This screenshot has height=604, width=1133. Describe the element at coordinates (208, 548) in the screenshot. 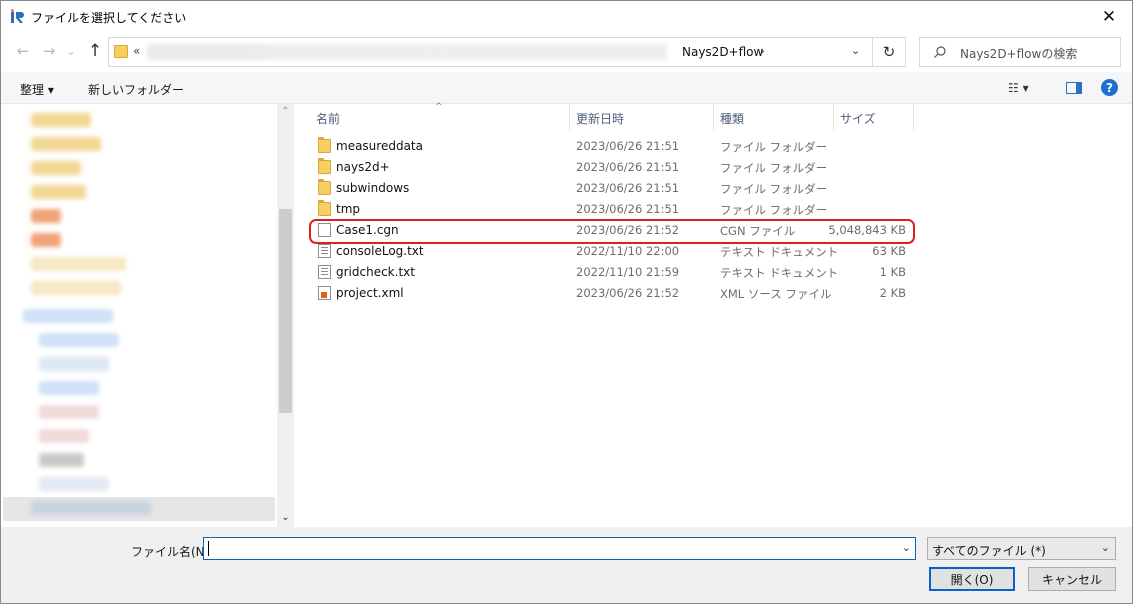

I see `text-caret` at that location.